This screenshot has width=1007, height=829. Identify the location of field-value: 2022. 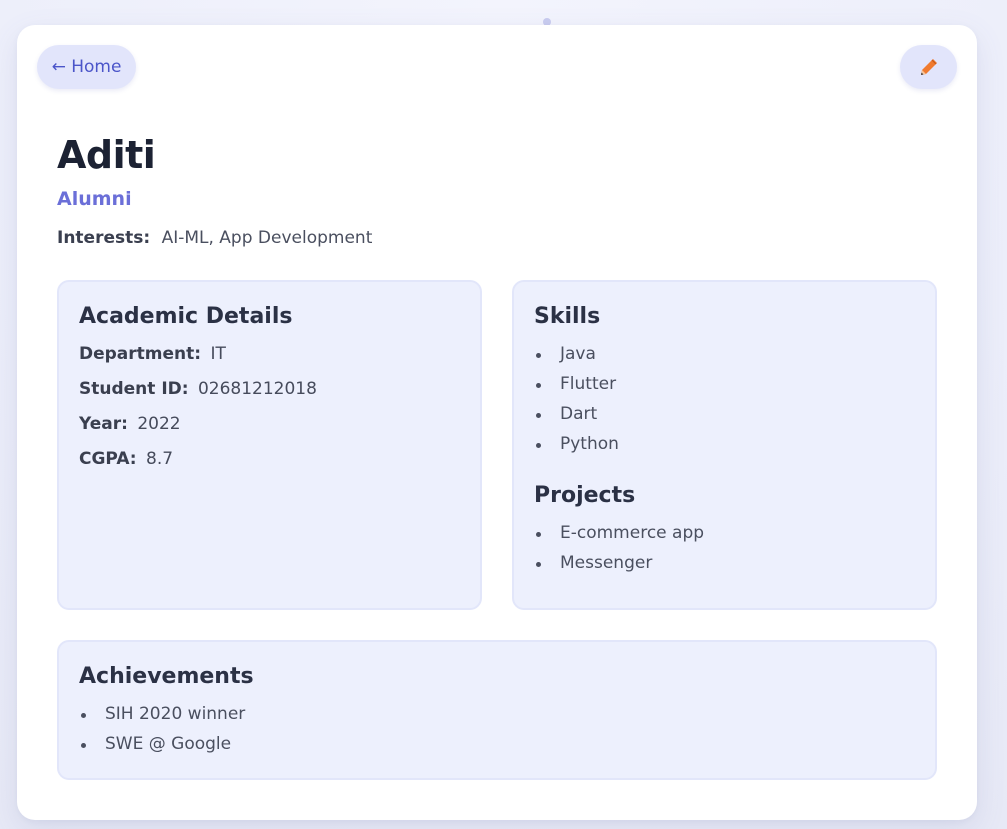
(159, 424).